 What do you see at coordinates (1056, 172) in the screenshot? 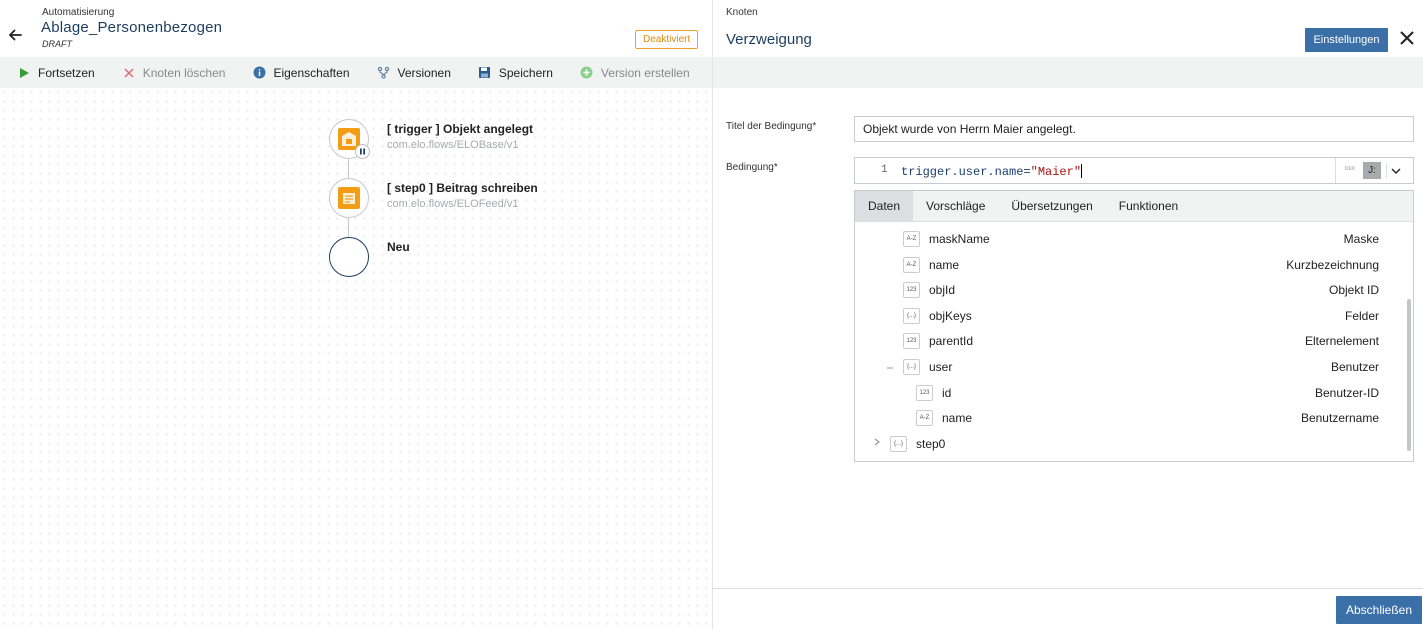
I see `code-string: "Maier"` at bounding box center [1056, 172].